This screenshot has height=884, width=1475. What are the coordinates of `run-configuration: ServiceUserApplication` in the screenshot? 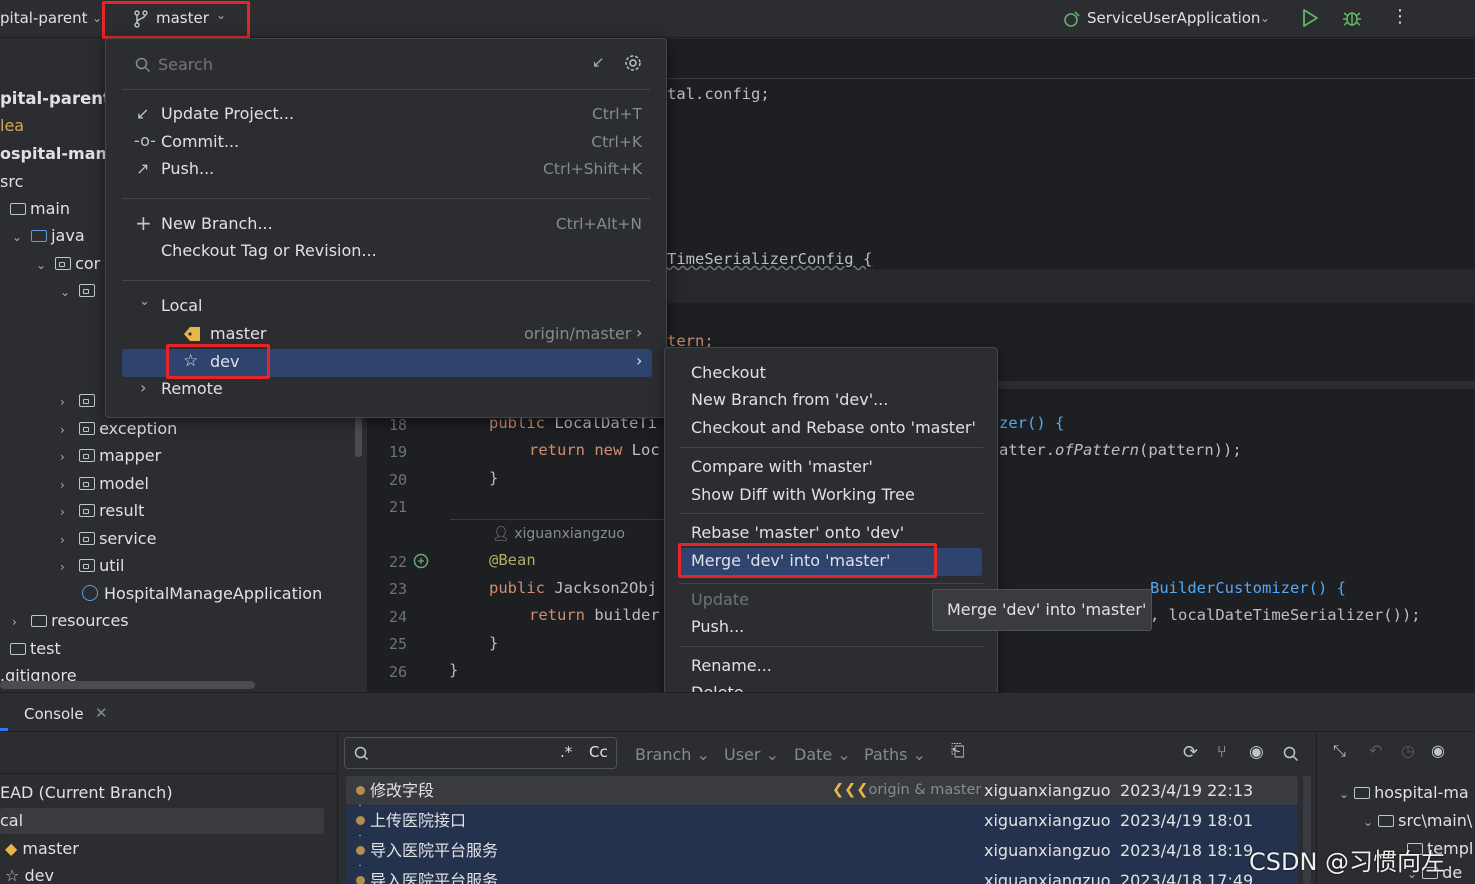 It's located at (1173, 18).